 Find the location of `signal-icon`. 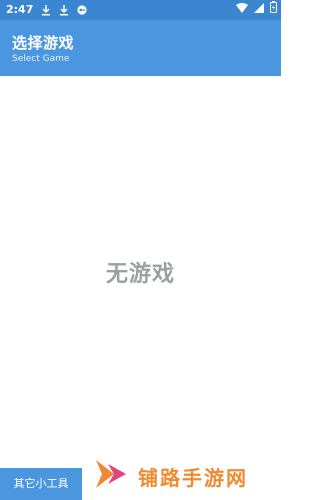

signal-icon is located at coordinates (259, 10).